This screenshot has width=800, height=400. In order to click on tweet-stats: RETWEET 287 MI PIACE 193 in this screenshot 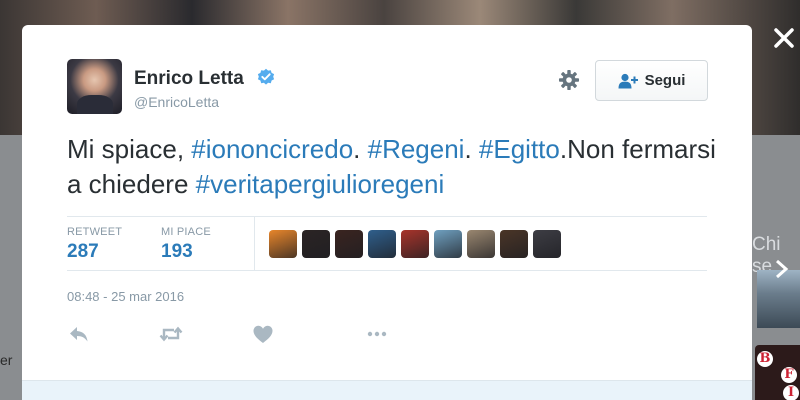, I will do `click(387, 243)`.